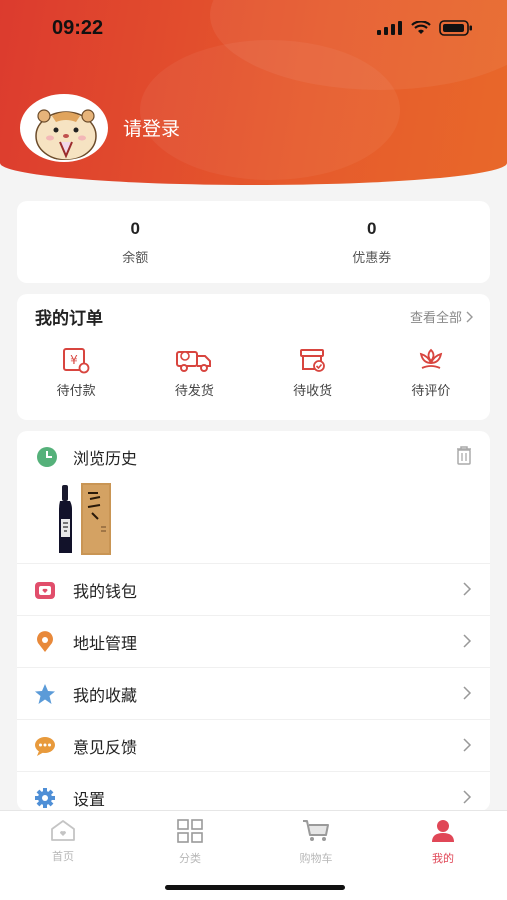 This screenshot has width=507, height=900. What do you see at coordinates (443, 831) in the screenshot?
I see `user-icon` at bounding box center [443, 831].